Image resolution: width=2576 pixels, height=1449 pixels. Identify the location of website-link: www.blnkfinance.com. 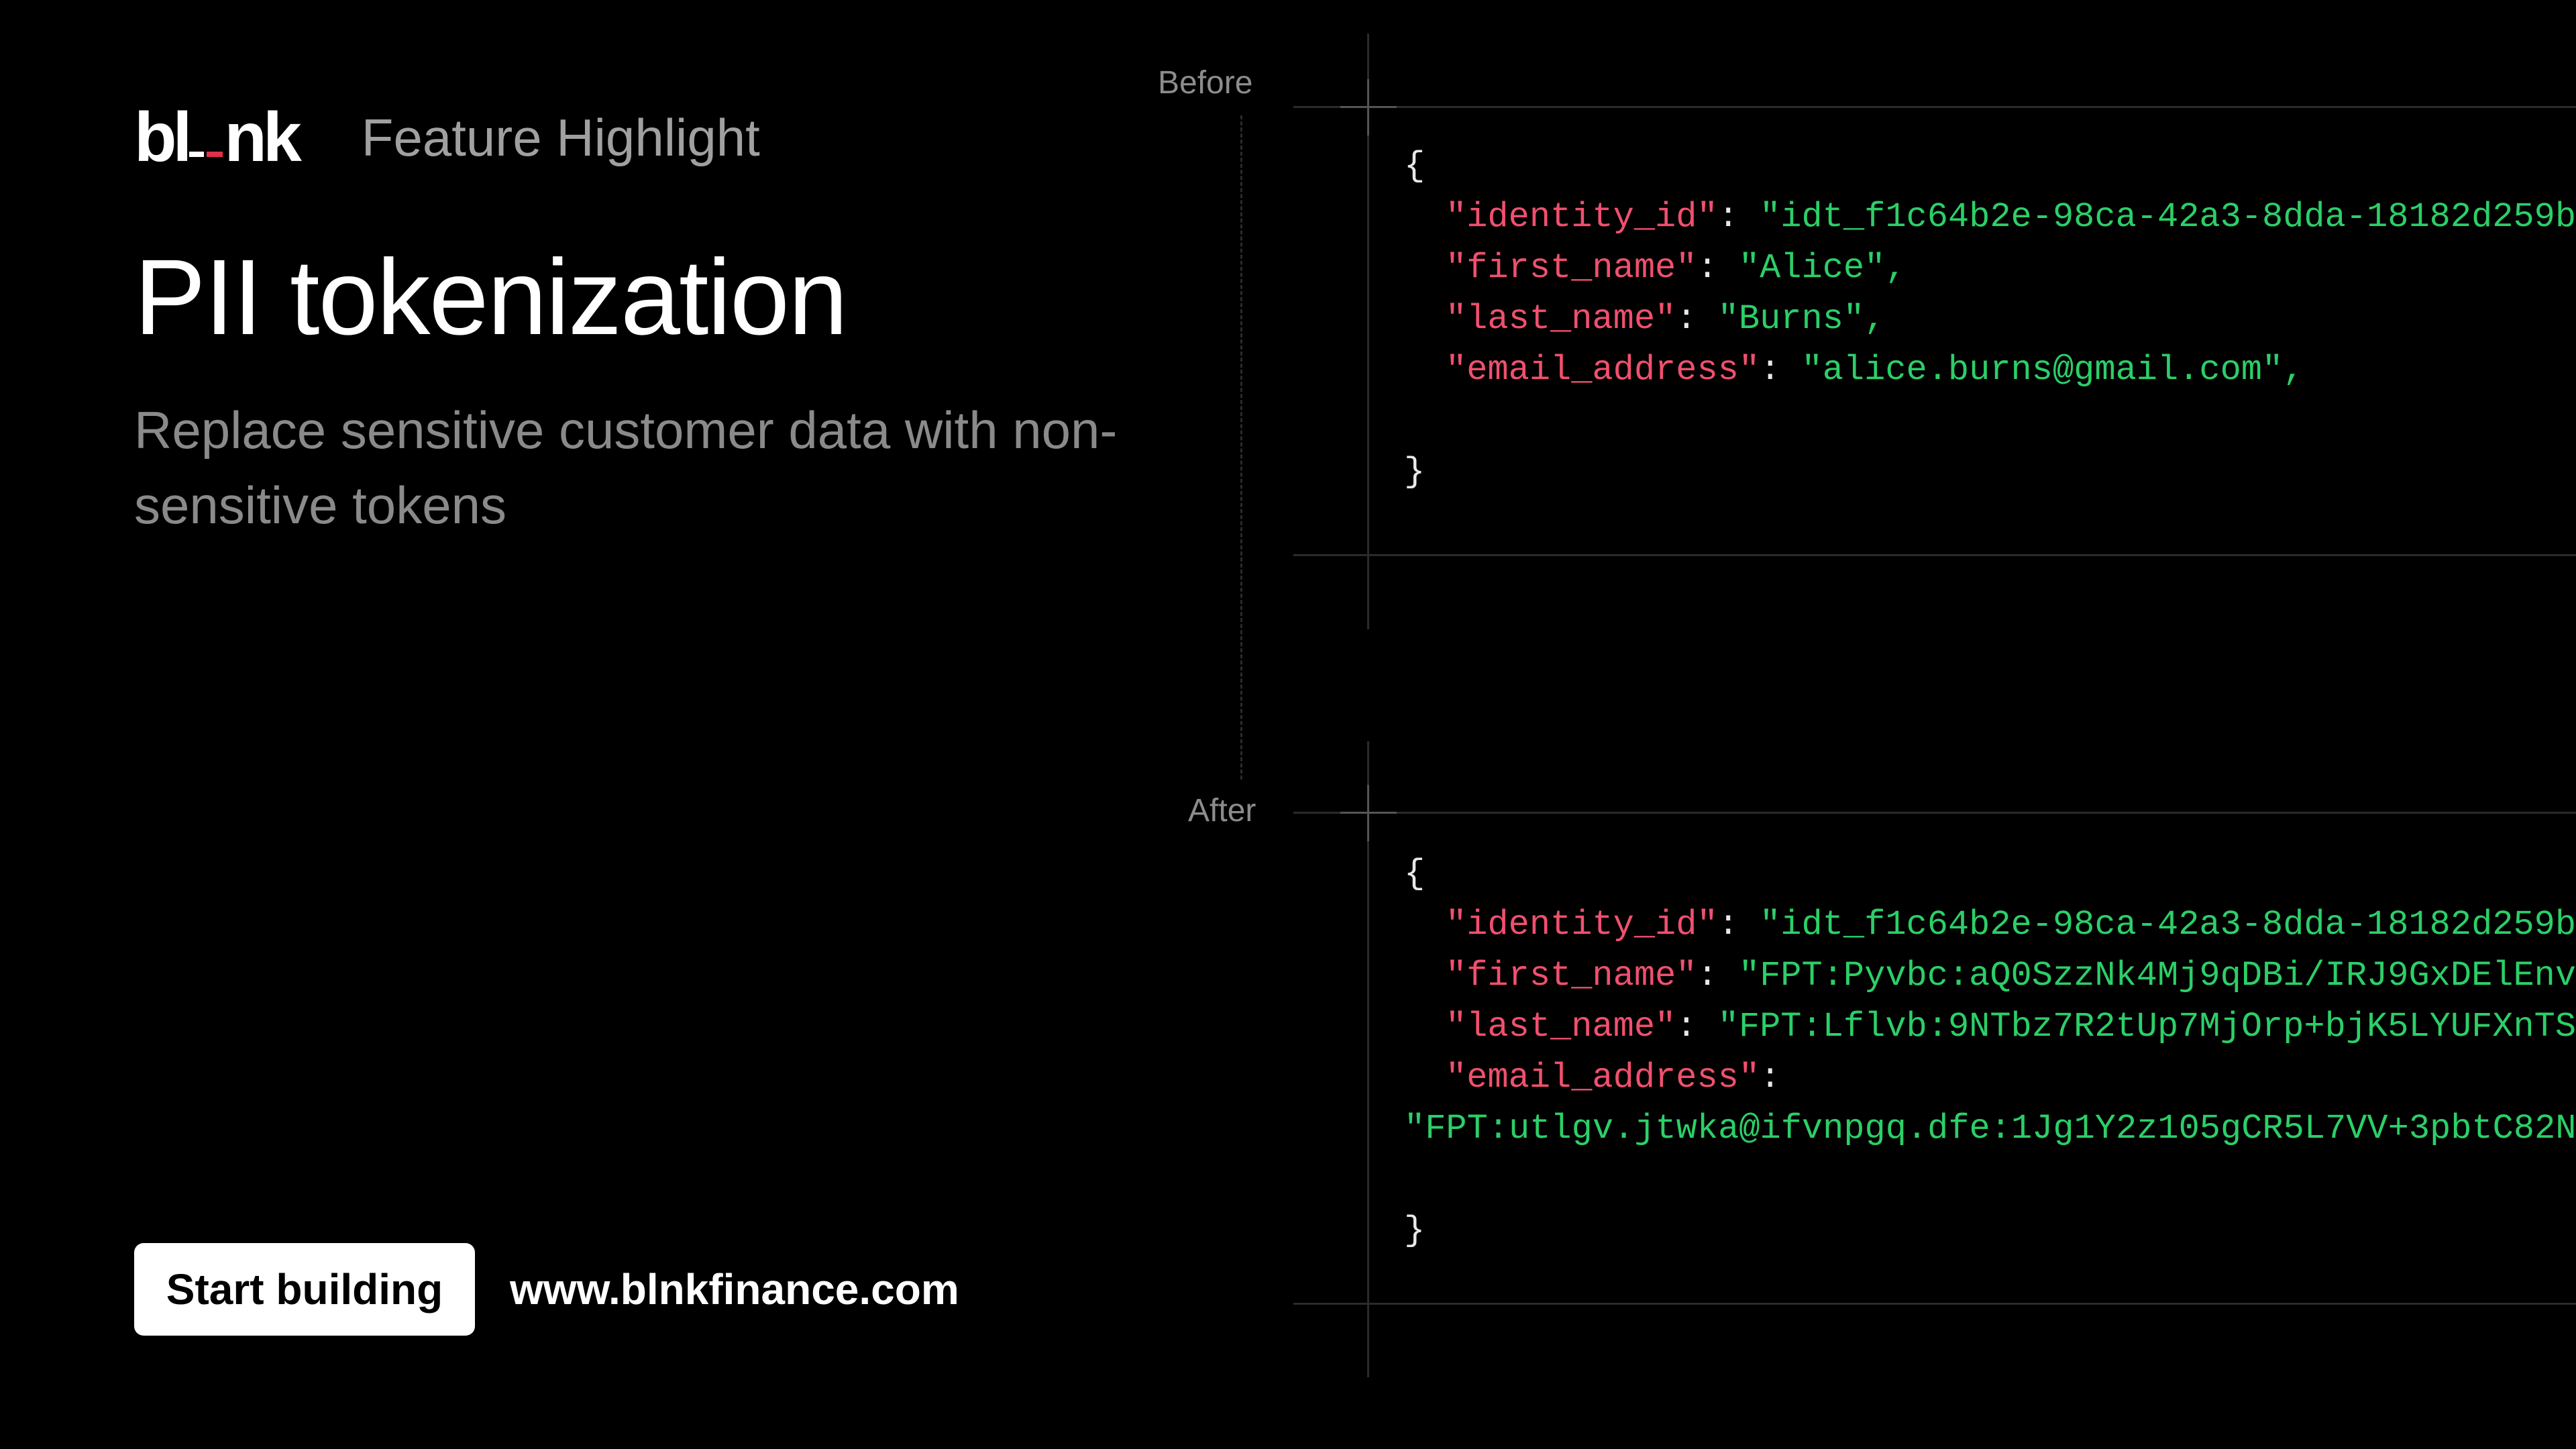
(734, 1289).